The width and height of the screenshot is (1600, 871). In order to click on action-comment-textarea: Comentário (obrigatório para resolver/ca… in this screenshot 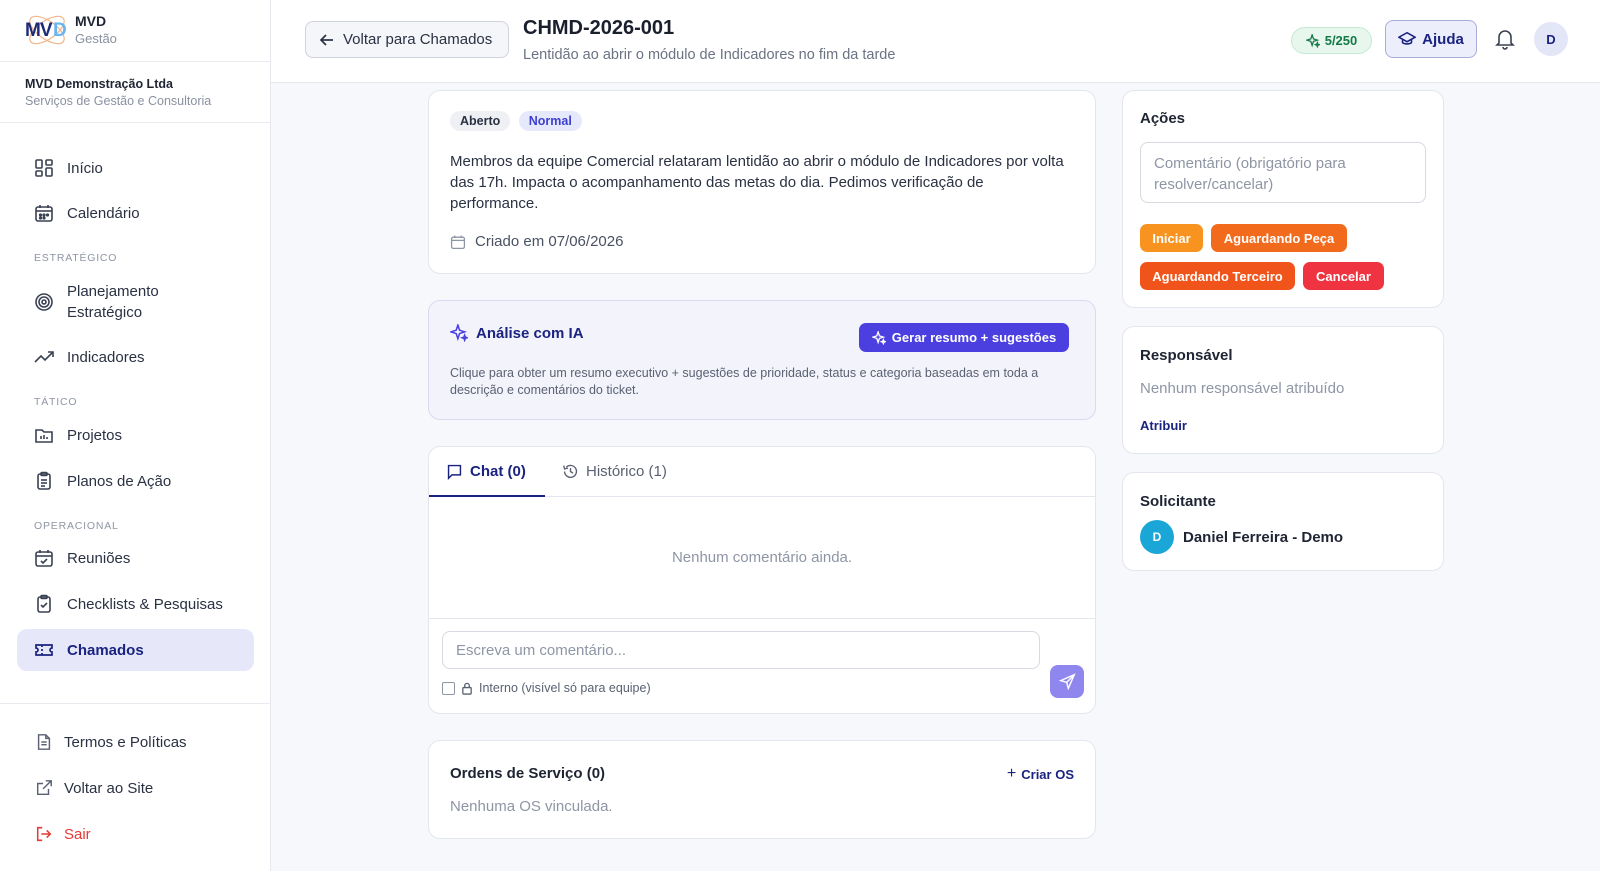, I will do `click(1283, 172)`.